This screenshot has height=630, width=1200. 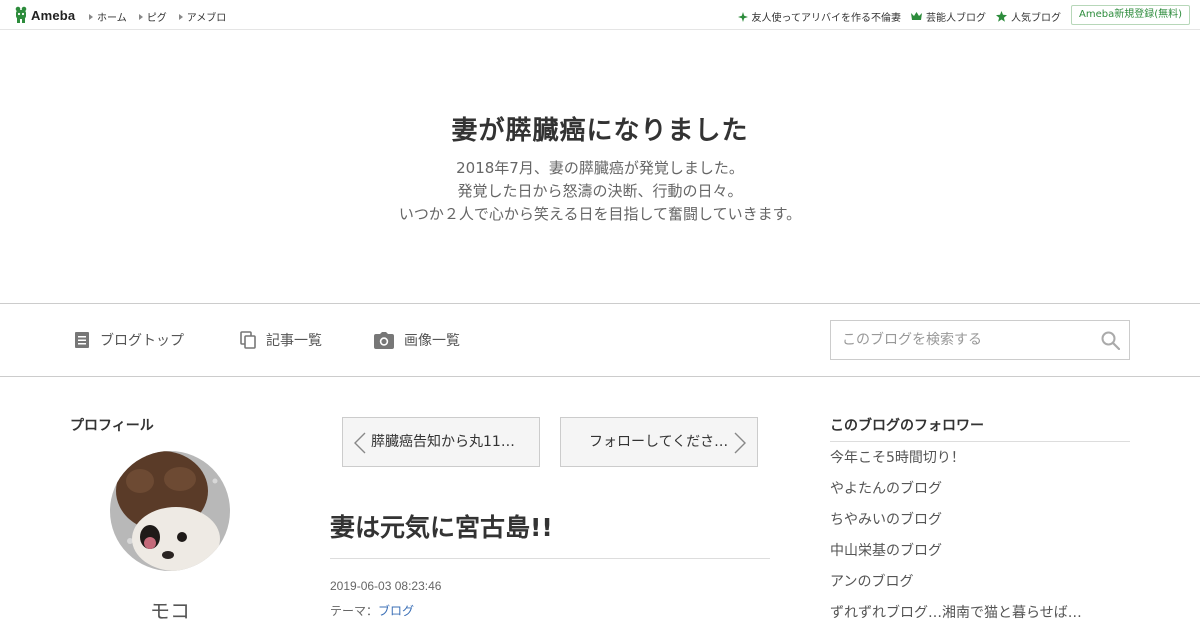 I want to click on blog-title: 妻が膵臓癌になりました, so click(x=600, y=128).